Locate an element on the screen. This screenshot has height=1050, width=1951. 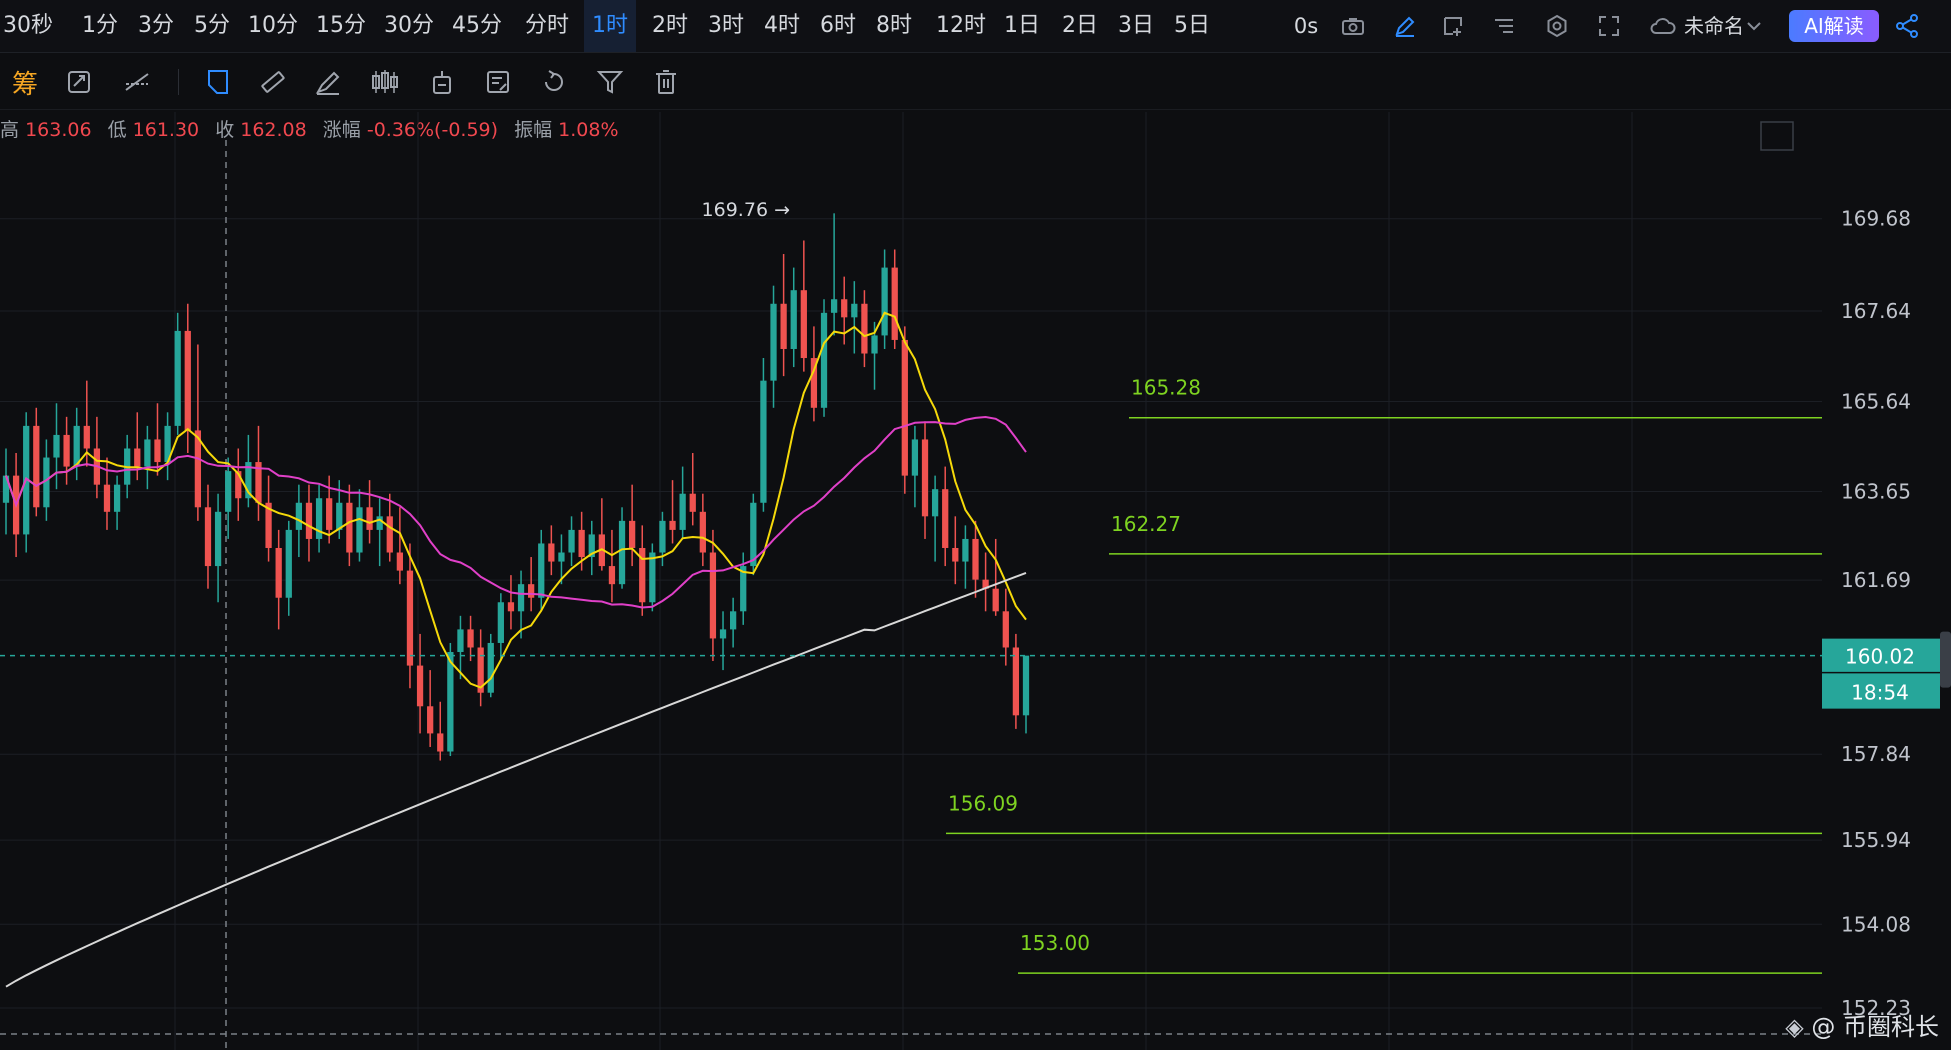
ai-interpret-button: AI解读 is located at coordinates (1834, 26).